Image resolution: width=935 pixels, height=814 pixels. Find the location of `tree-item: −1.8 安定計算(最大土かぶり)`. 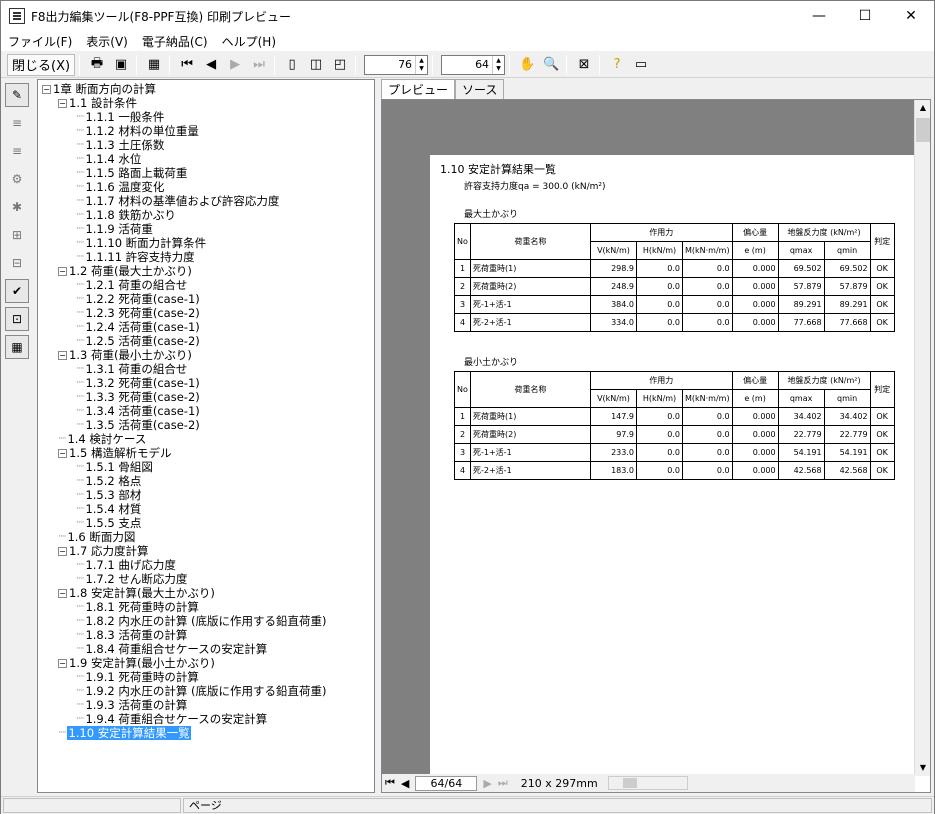

tree-item: −1.8 安定計算(最大土かぶり) is located at coordinates (208, 593).